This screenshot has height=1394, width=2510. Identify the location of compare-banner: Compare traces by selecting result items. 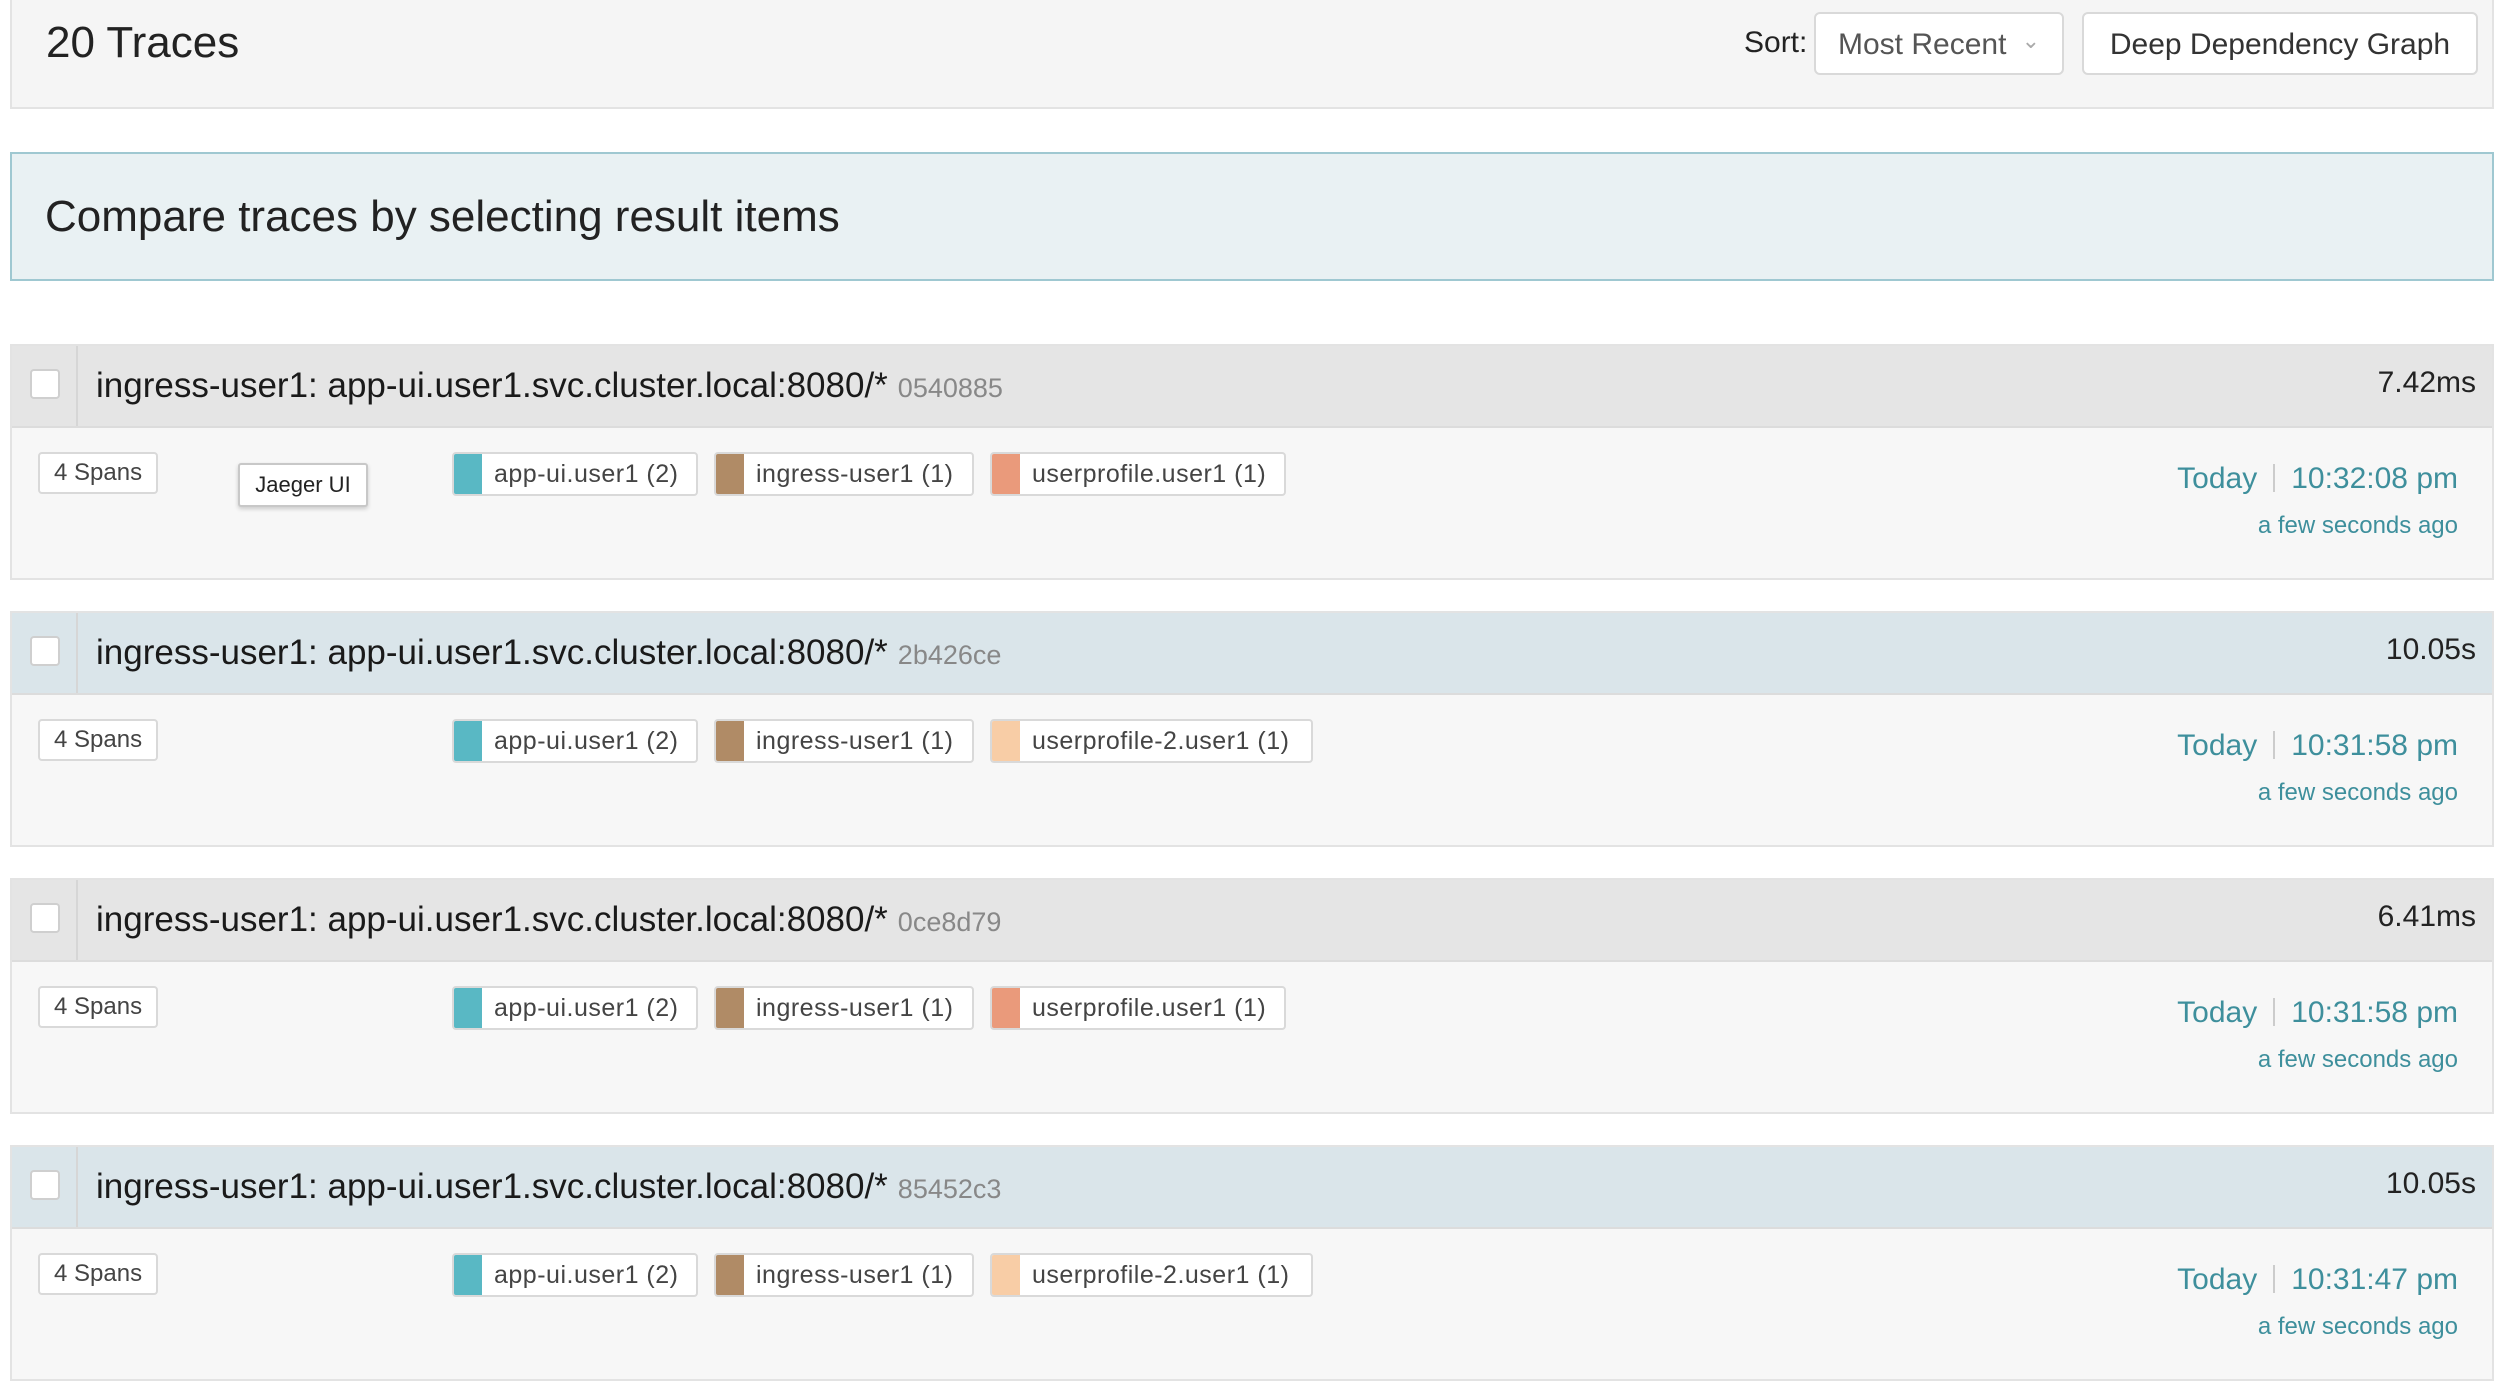
(1252, 216).